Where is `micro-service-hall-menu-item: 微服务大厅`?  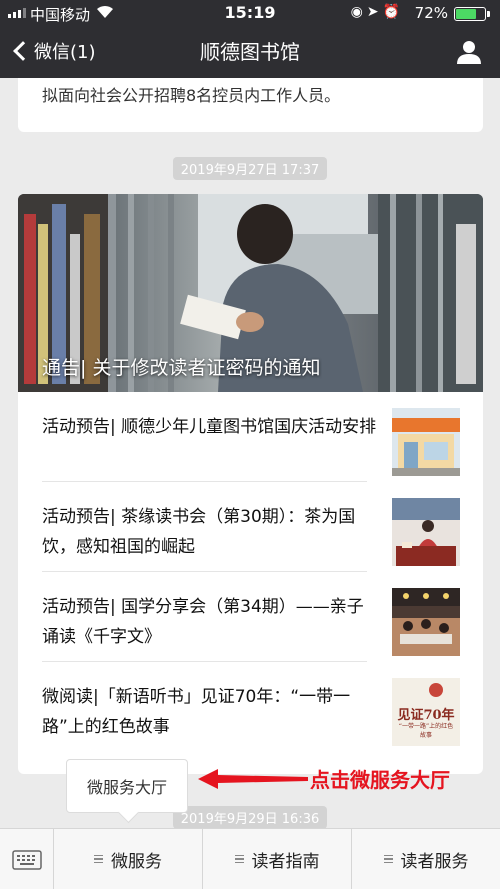
micro-service-hall-menu-item: 微服务大厅 is located at coordinates (127, 786).